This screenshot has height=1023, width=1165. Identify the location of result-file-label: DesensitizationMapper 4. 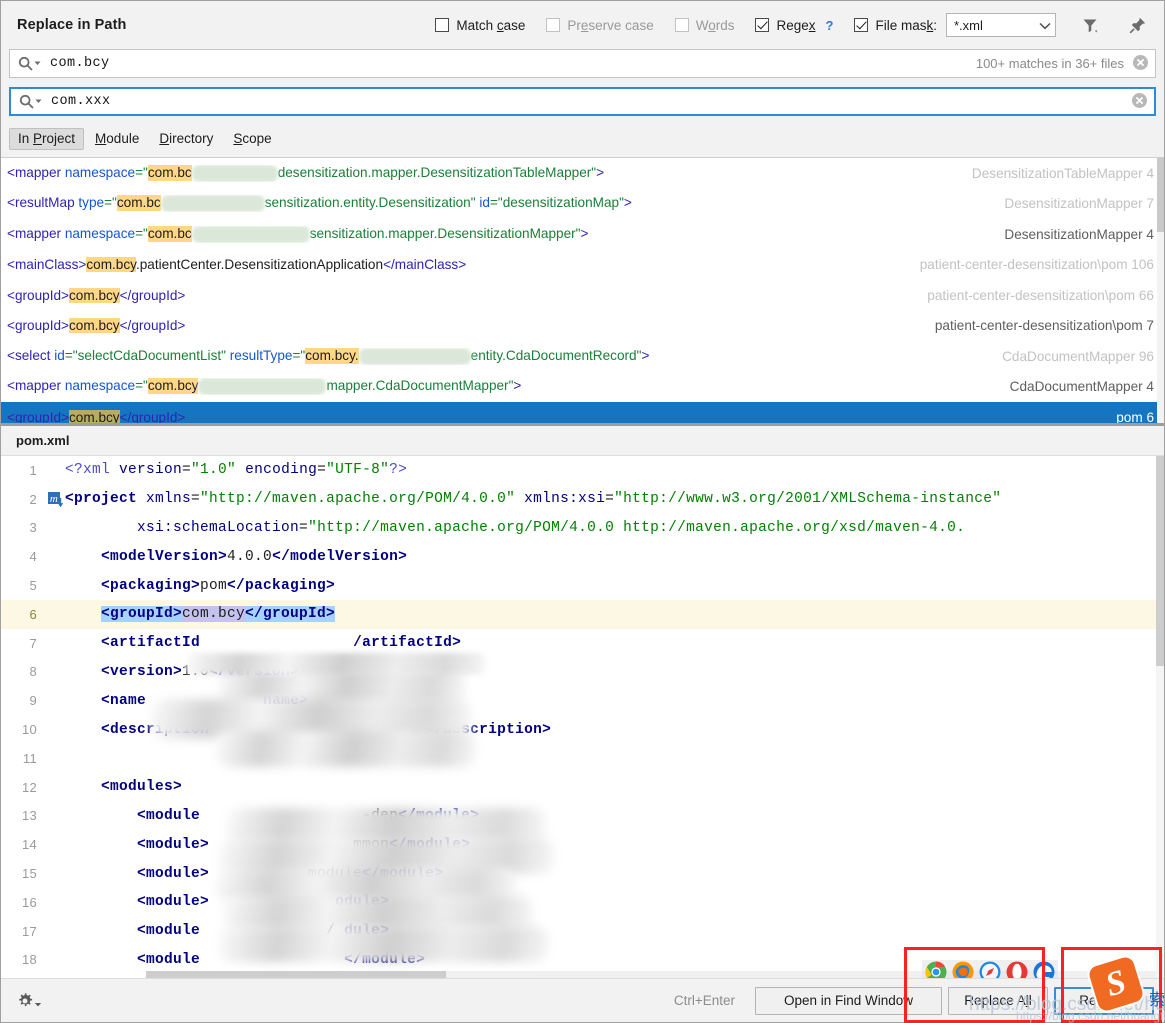
(1079, 234).